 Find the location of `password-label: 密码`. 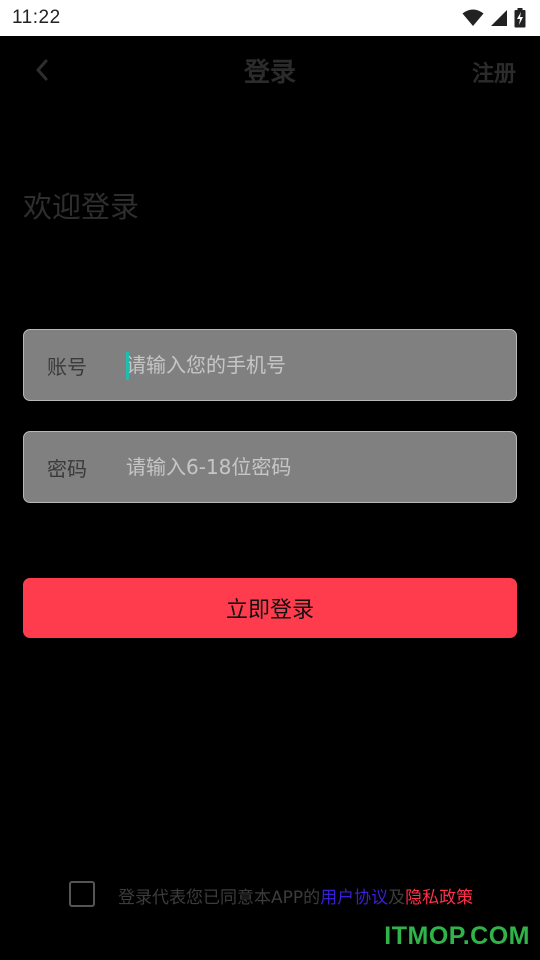

password-label: 密码 is located at coordinates (67, 468).